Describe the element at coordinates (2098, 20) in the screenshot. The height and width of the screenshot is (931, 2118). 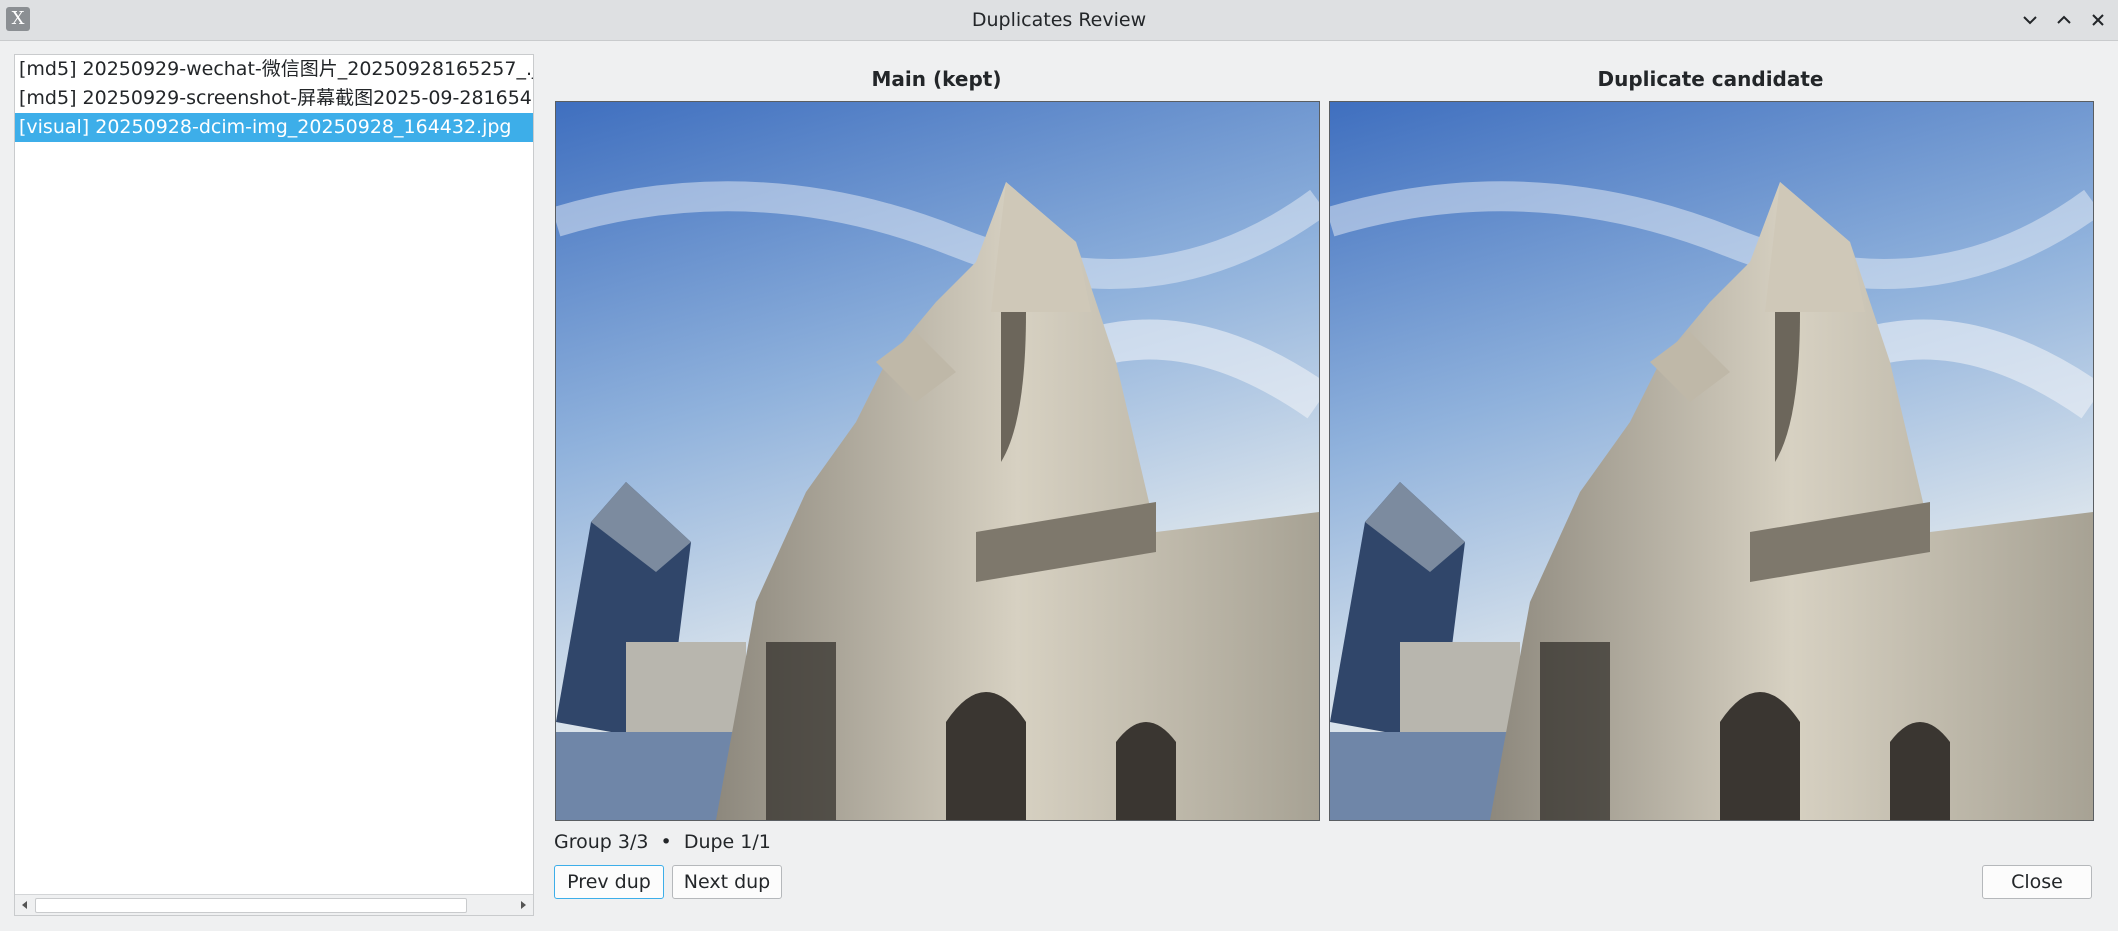
I see `close-icon` at that location.